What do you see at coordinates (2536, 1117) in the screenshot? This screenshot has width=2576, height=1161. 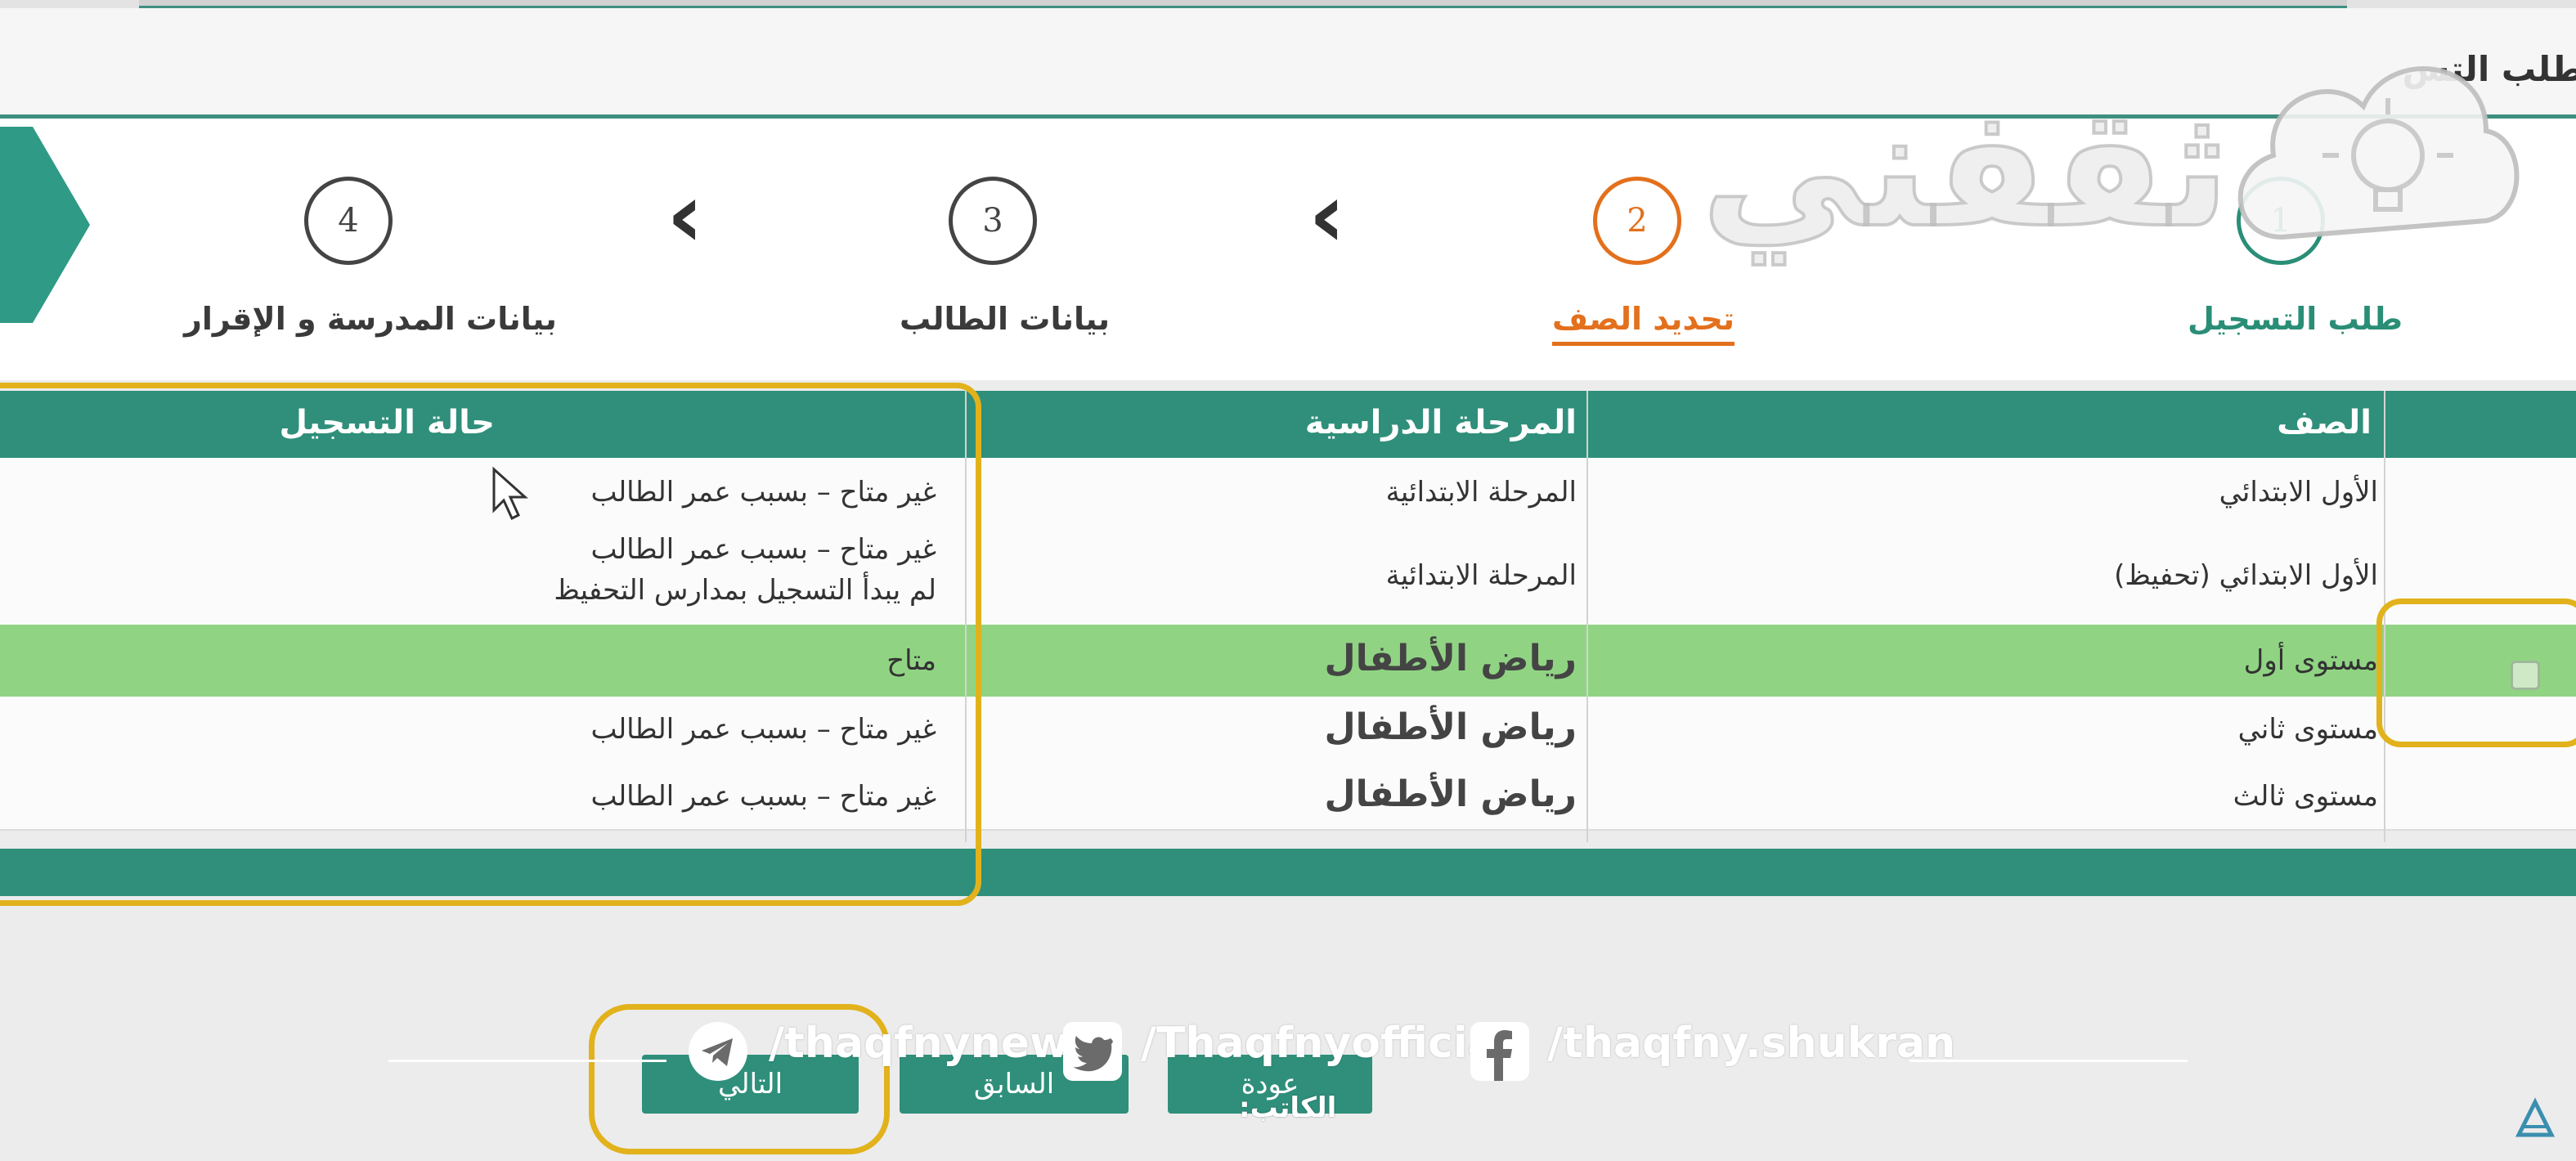 I see `channel-logo-icon` at bounding box center [2536, 1117].